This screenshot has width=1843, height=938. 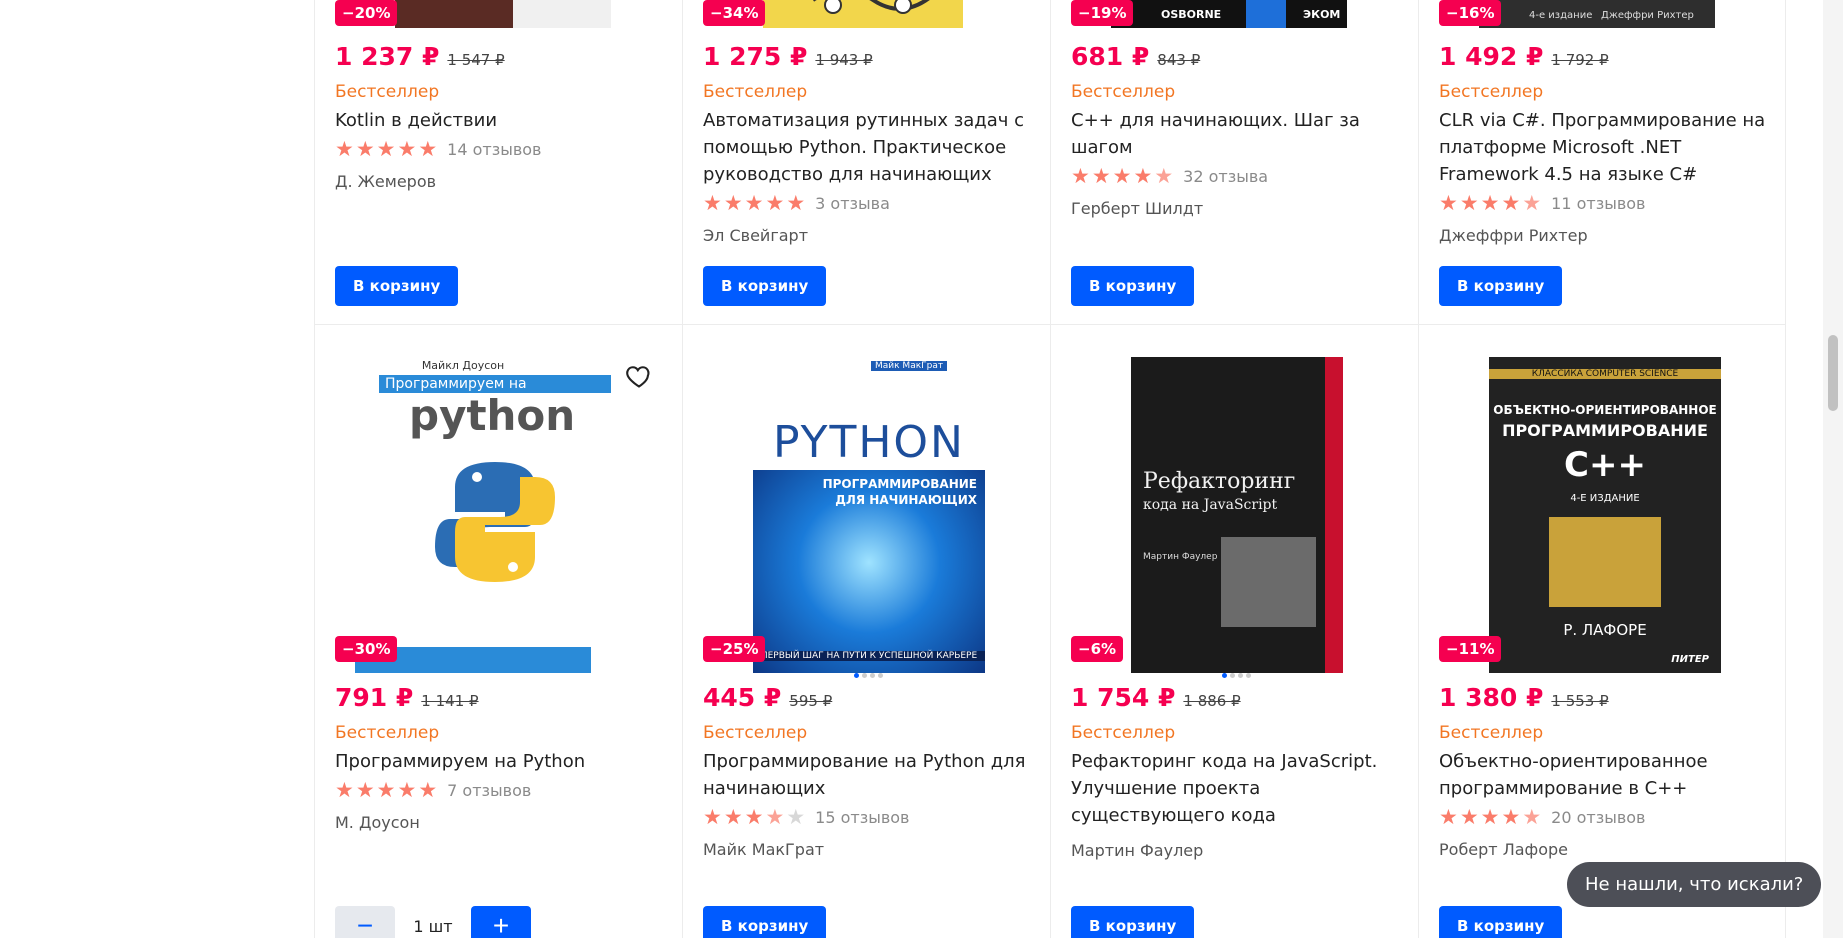 I want to click on product-author: Д. Жемеров, so click(x=386, y=181).